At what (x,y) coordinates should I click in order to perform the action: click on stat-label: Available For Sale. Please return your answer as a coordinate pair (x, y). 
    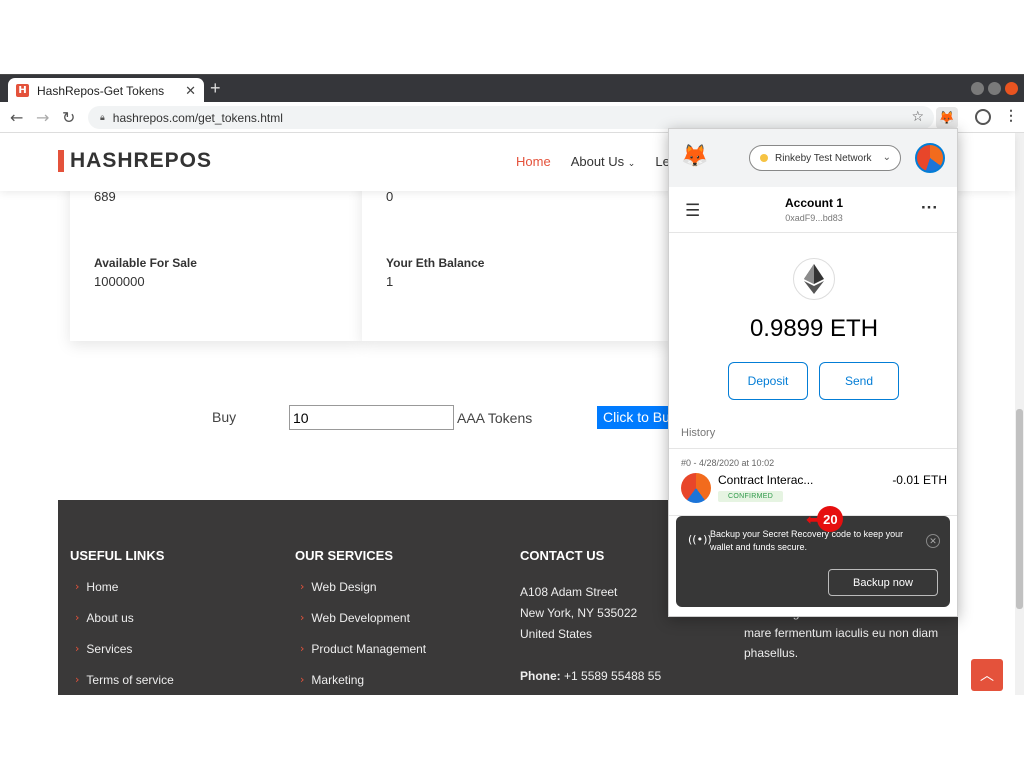
    Looking at the image, I should click on (145, 263).